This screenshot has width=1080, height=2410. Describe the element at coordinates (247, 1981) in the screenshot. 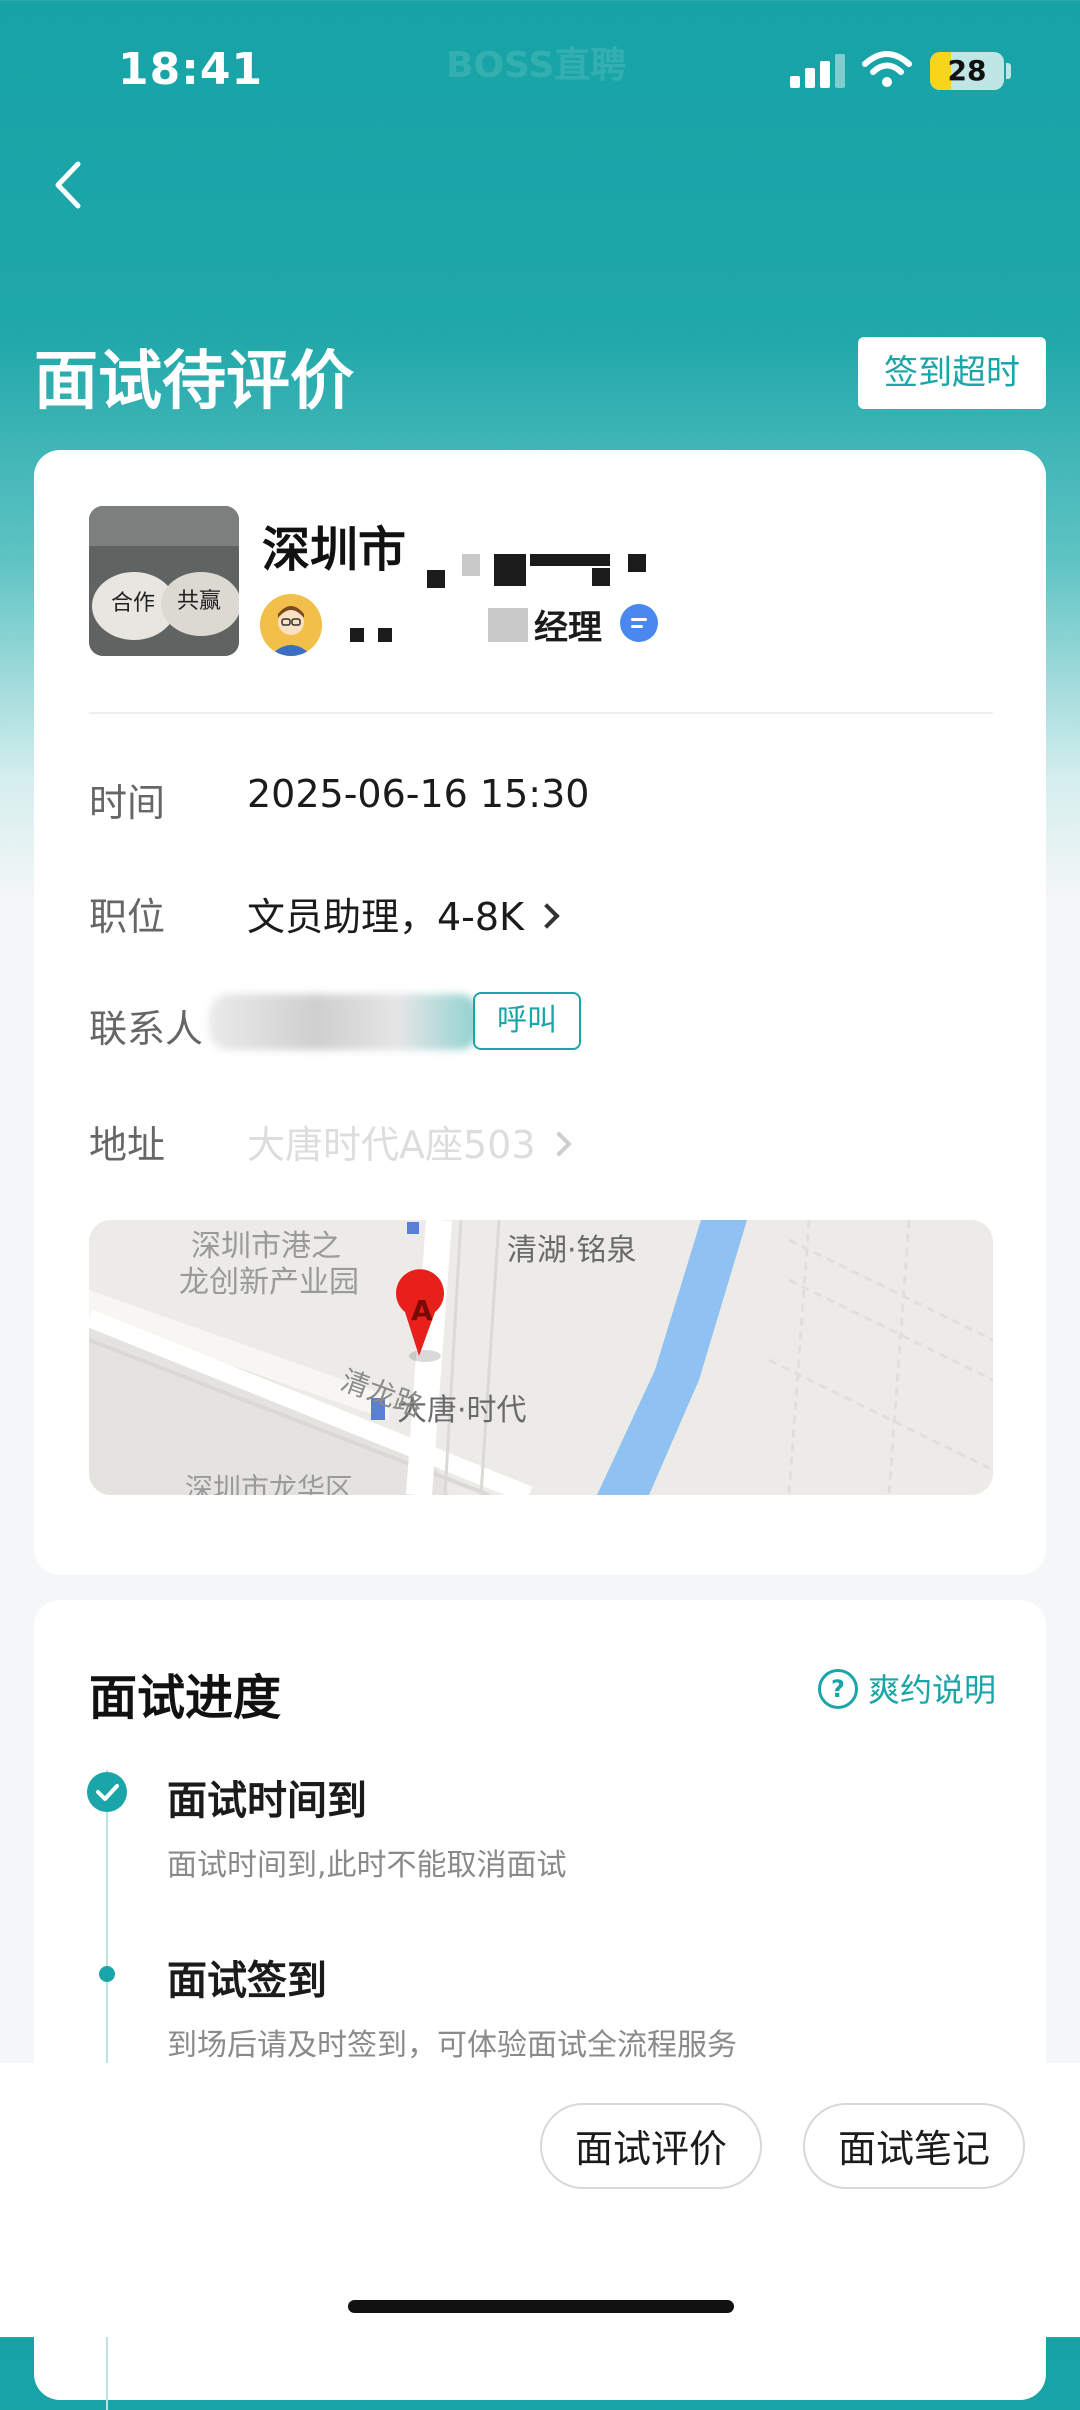

I see `step-title: 面试签到` at that location.